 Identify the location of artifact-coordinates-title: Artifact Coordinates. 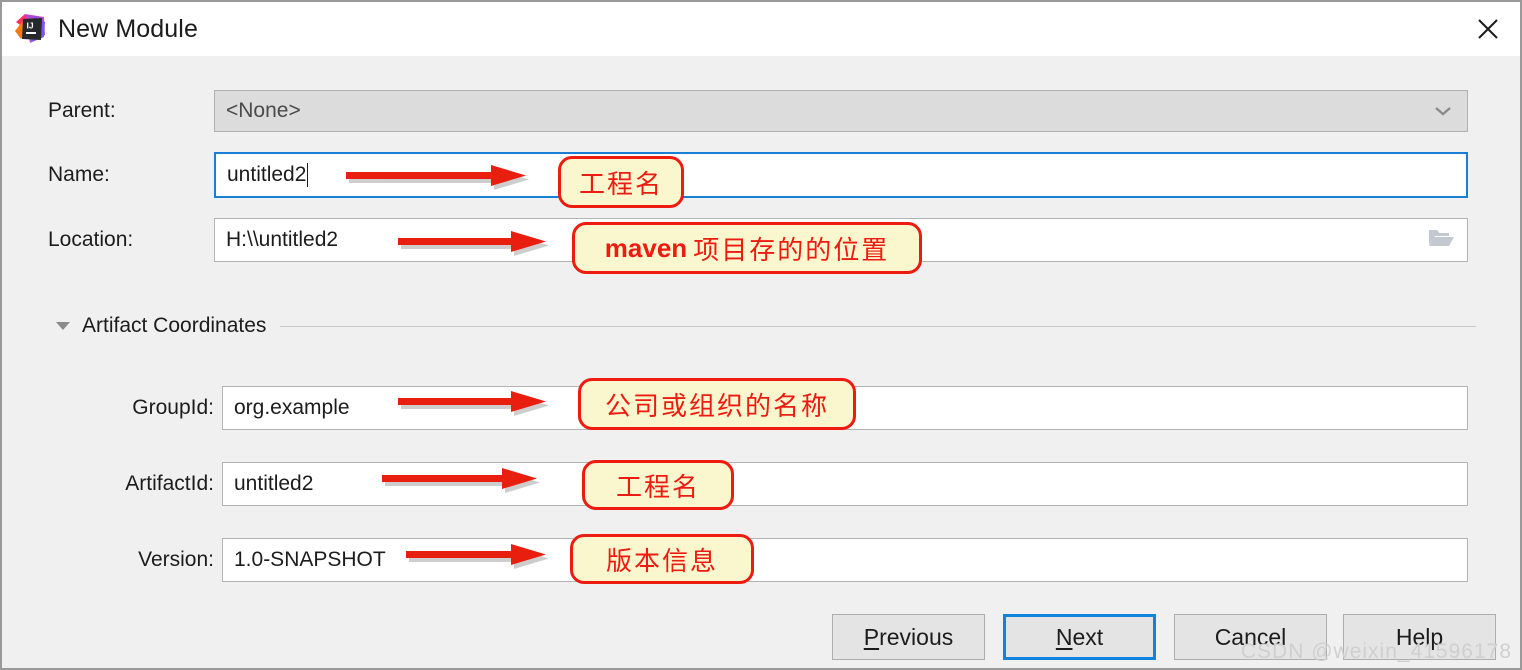
(174, 325).